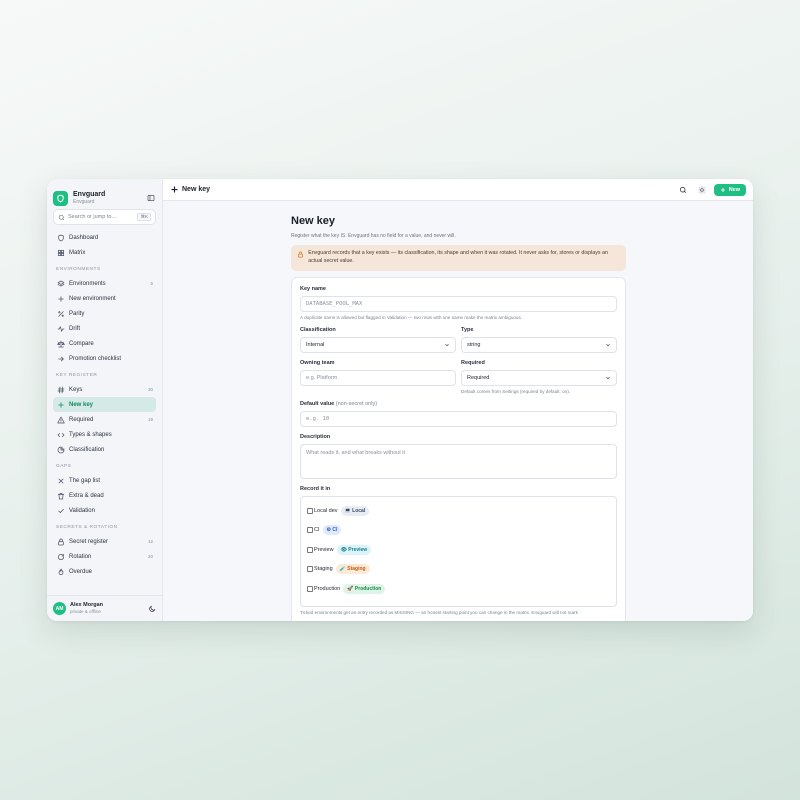  What do you see at coordinates (104, 571) in the screenshot?
I see `sidebar-item-overdue: Overdue` at bounding box center [104, 571].